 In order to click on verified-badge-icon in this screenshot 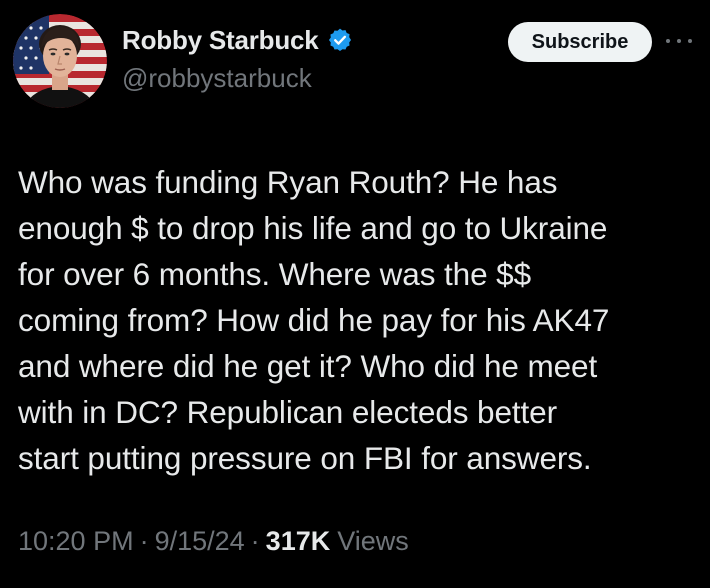, I will do `click(339, 40)`.